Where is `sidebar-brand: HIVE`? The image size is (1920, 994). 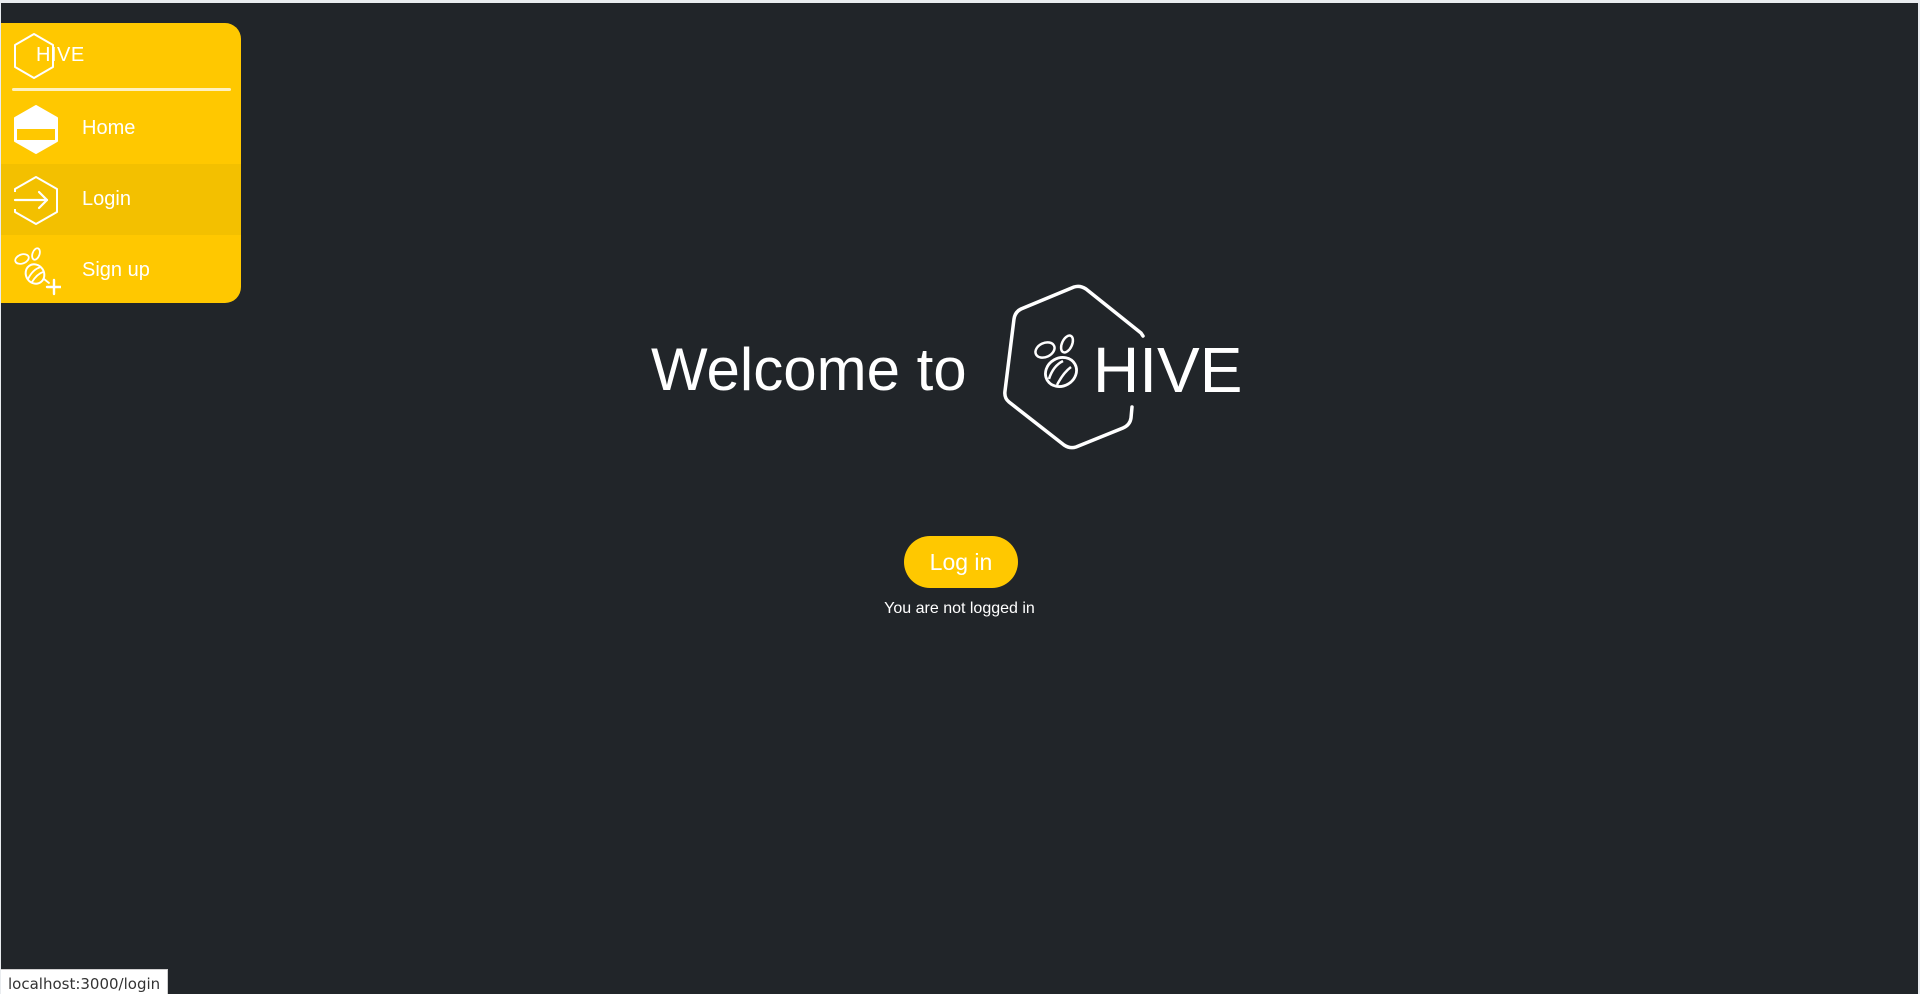
sidebar-brand: HIVE is located at coordinates (121, 56).